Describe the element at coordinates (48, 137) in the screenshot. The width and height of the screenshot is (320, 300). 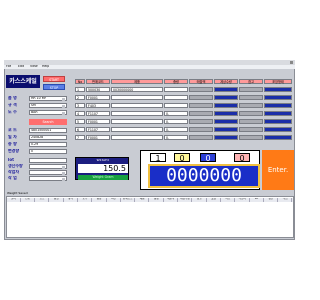
I see `date-field: 240828` at that location.